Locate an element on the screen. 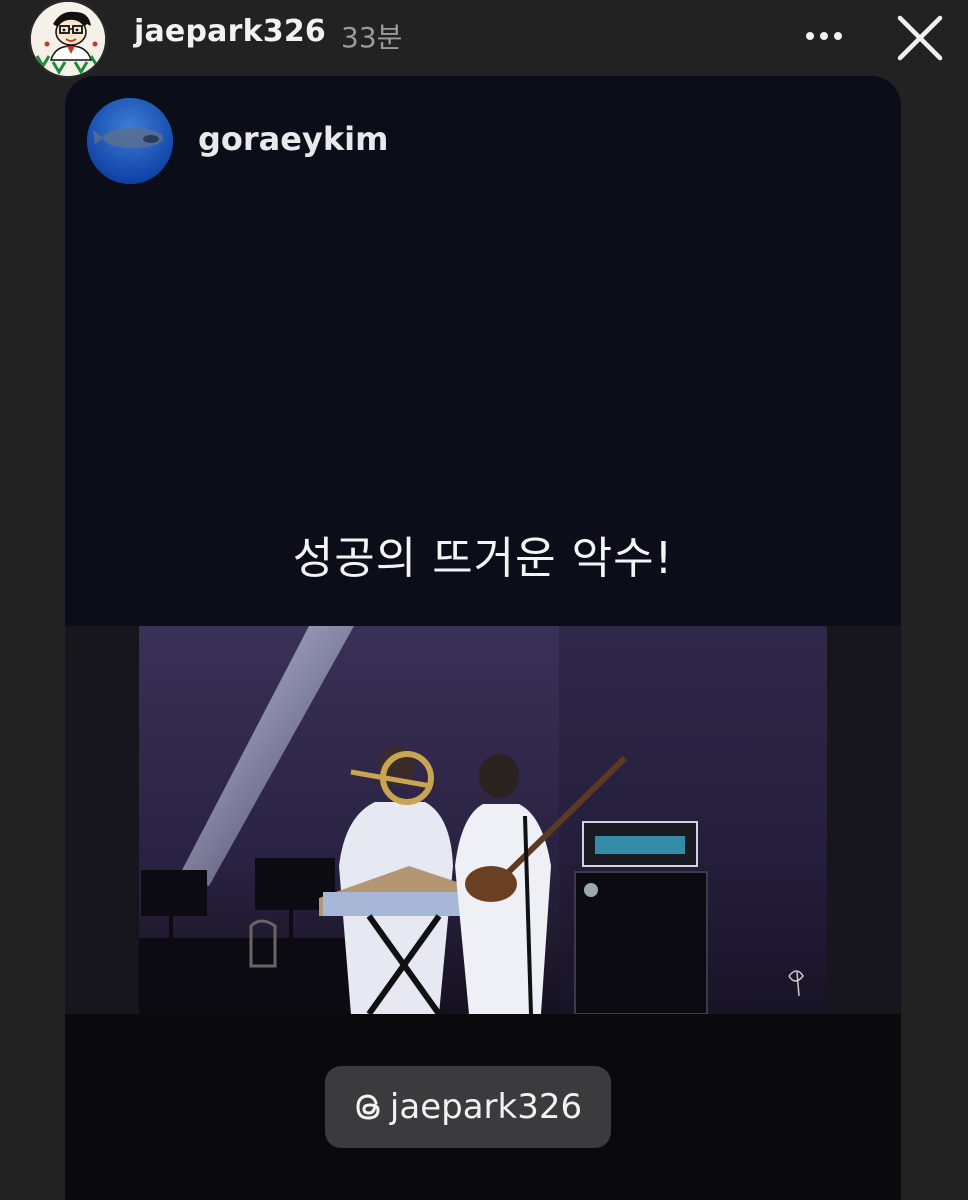  more-horizontal-icon is located at coordinates (824, 36).